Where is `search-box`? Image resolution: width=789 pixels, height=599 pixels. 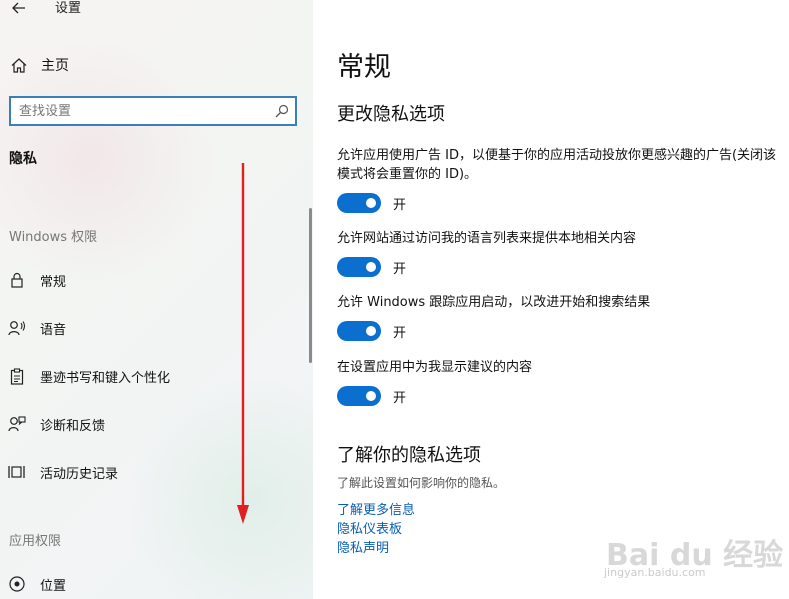 search-box is located at coordinates (153, 111).